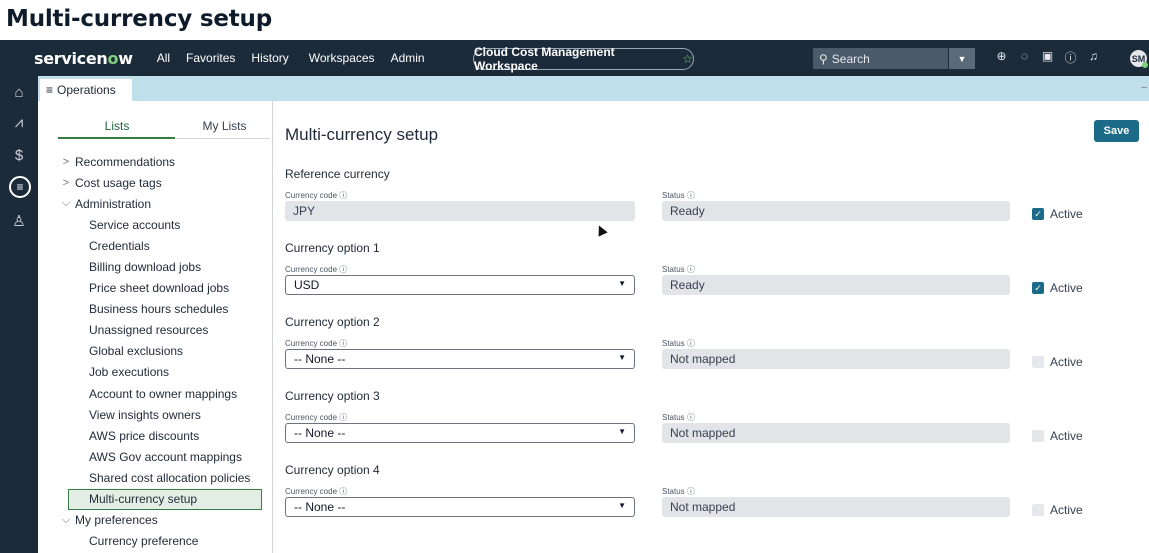 The image size is (1149, 553). I want to click on nav-workspaces: Workspaces, so click(342, 58).